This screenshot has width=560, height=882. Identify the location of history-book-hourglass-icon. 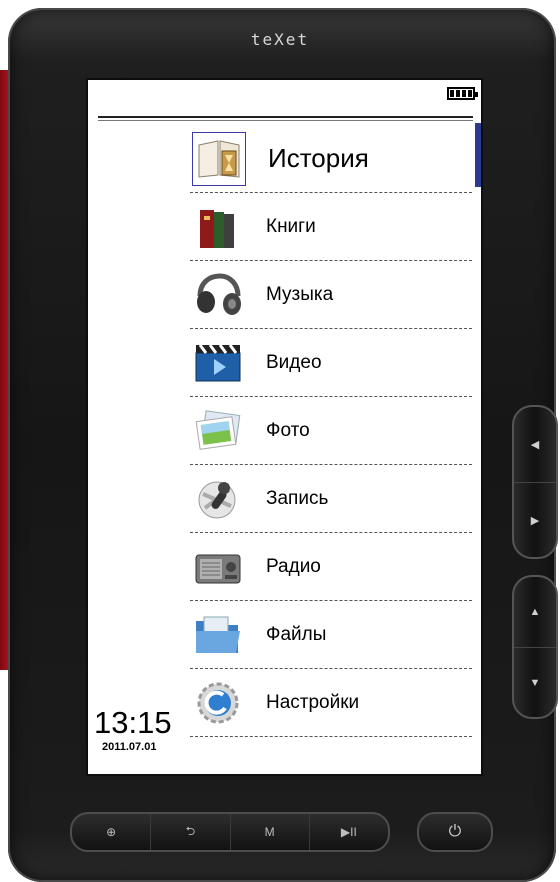
(219, 158).